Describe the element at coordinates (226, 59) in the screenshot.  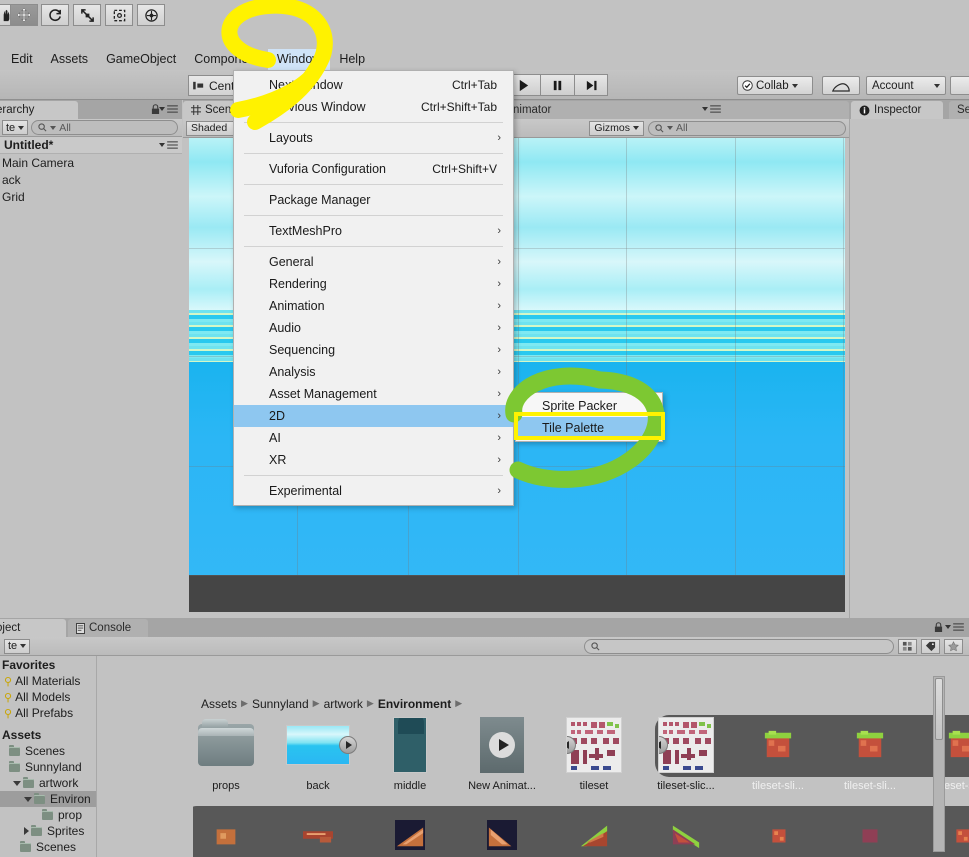
I see `menu-component: Component` at that location.